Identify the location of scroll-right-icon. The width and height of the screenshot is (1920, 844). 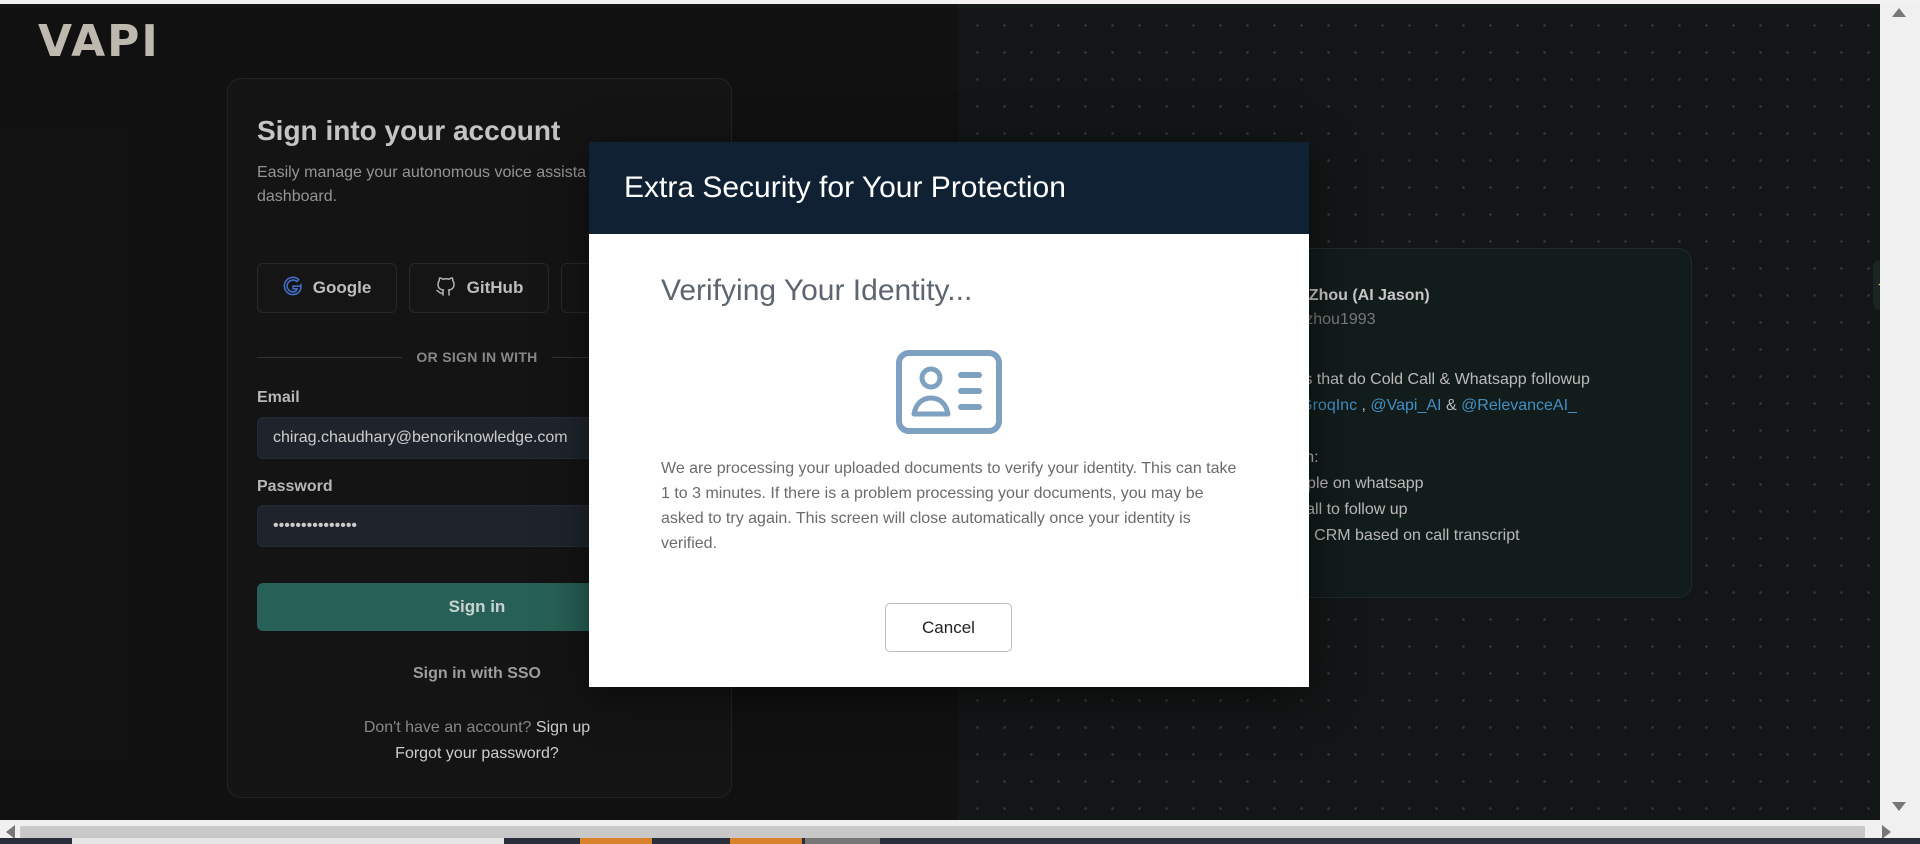
(1886, 832).